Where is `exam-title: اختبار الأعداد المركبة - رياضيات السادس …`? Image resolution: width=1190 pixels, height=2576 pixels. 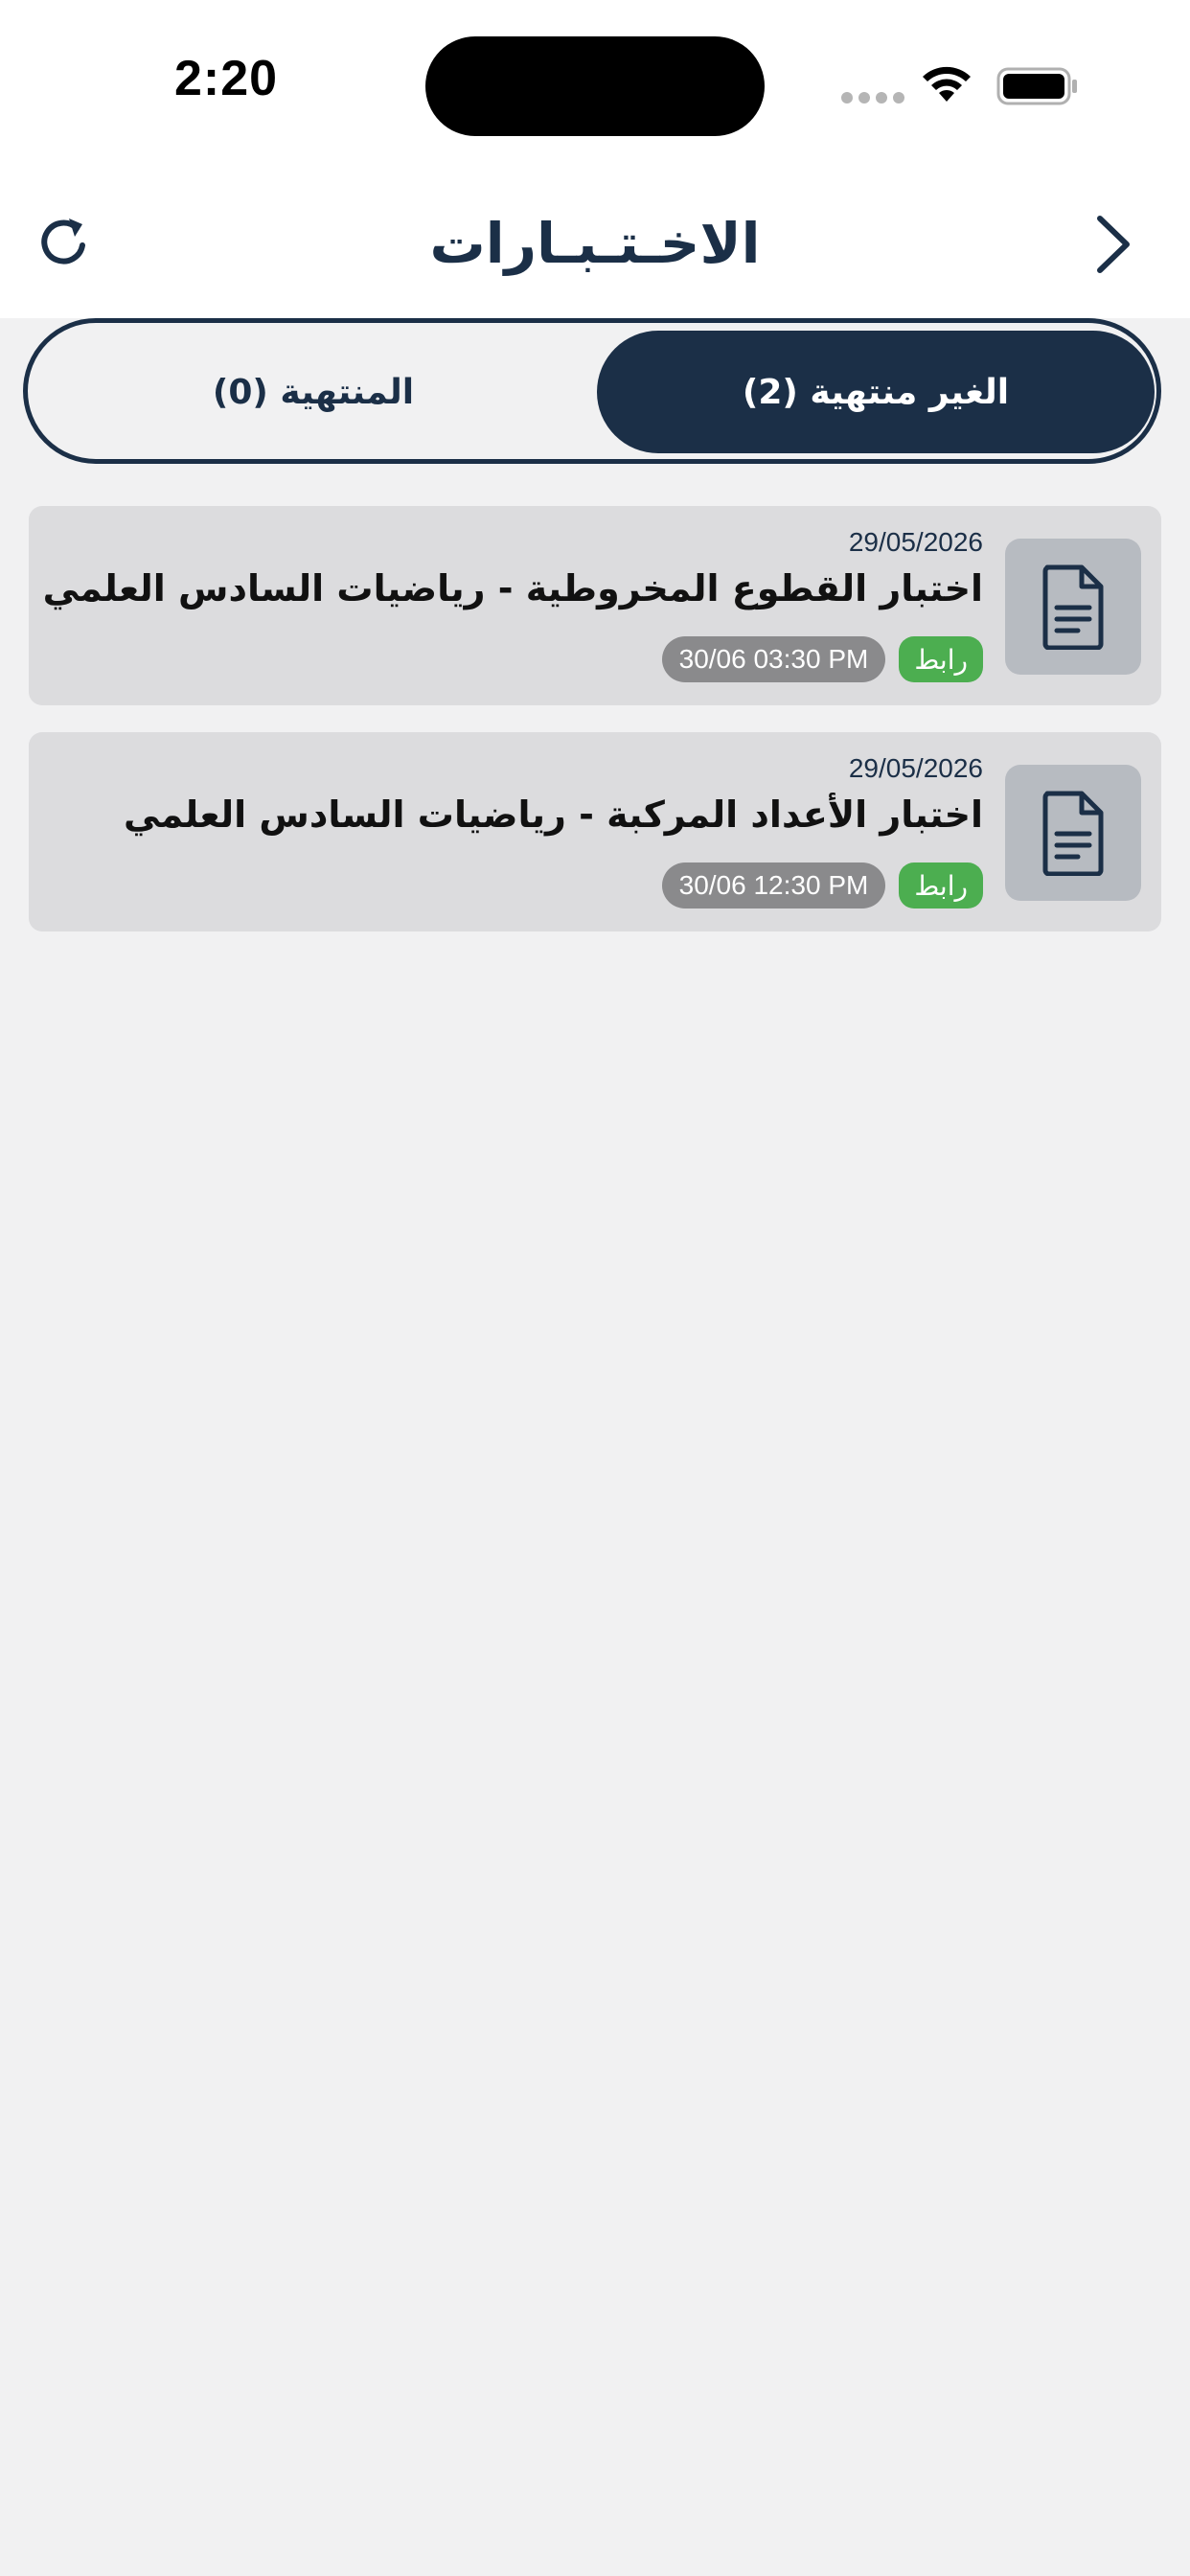 exam-title: اختبار الأعداد المركبة - رياضيات السادس … is located at coordinates (554, 815).